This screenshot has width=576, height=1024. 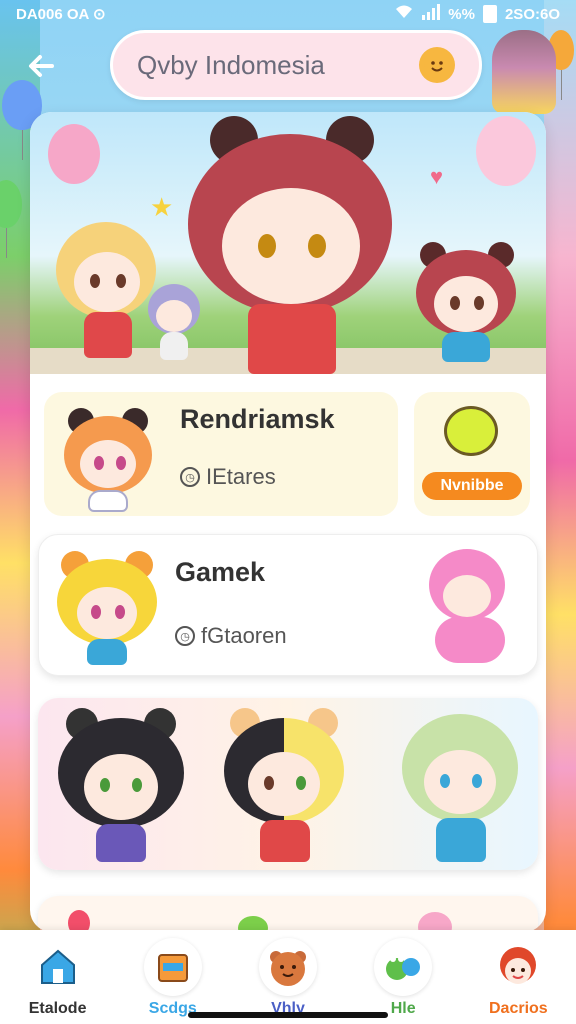 What do you see at coordinates (162, 207) in the screenshot?
I see `star-icon: ★` at bounding box center [162, 207].